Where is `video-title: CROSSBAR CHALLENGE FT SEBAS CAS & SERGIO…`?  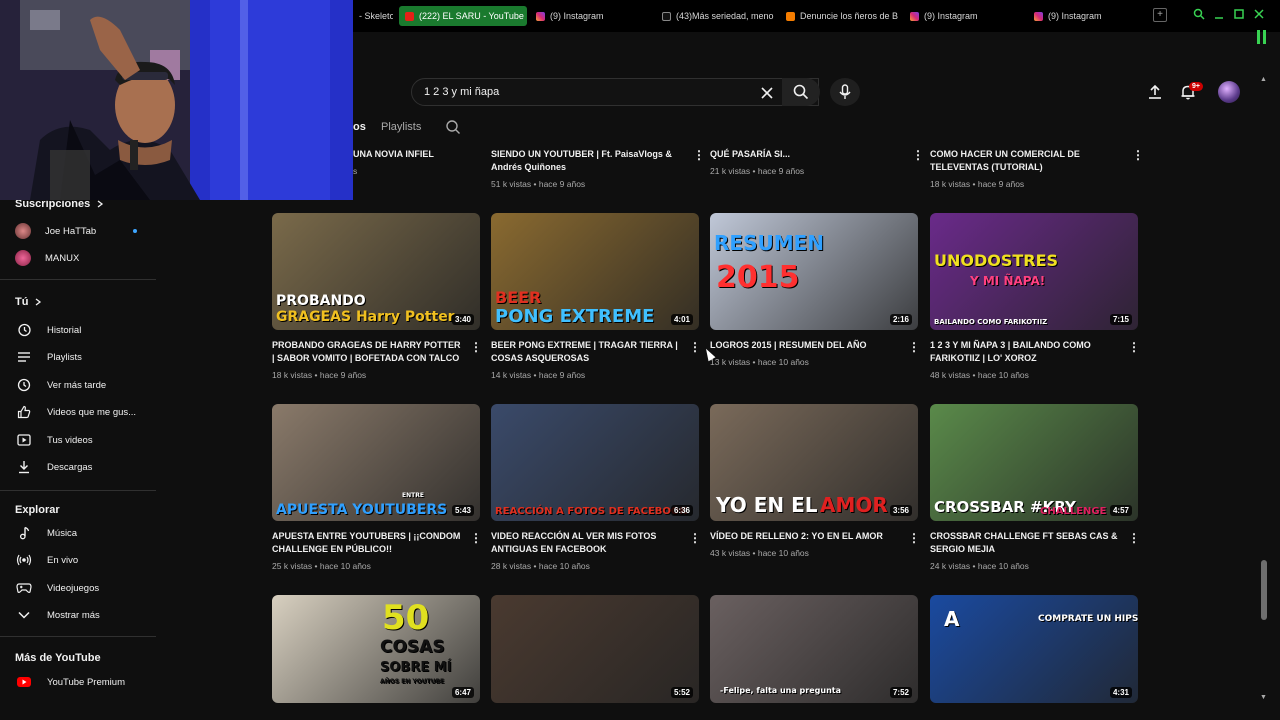
video-title: CROSSBAR CHALLENGE FT SEBAS CAS & SERGIO… is located at coordinates (1026, 543).